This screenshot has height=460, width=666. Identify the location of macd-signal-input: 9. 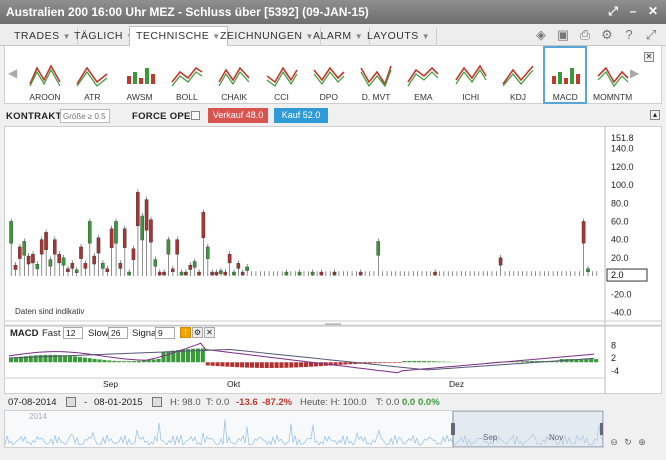
(165, 333).